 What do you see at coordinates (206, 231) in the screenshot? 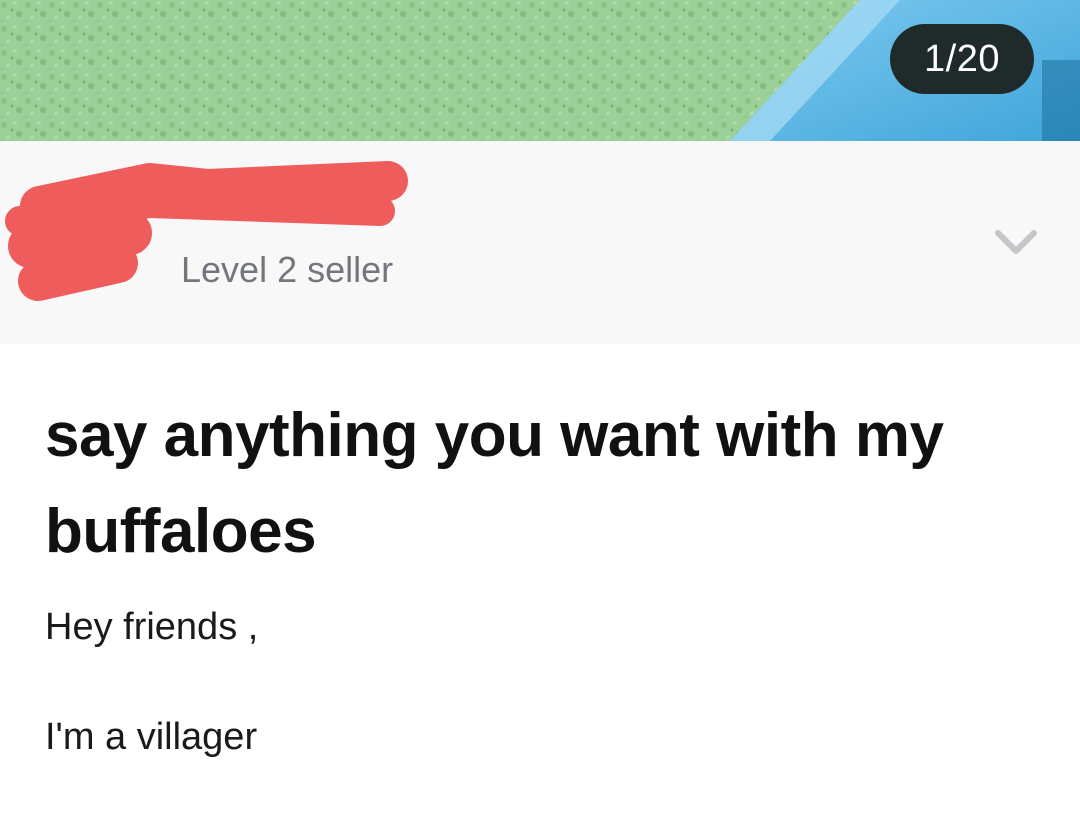
I see `redaction-scribble` at bounding box center [206, 231].